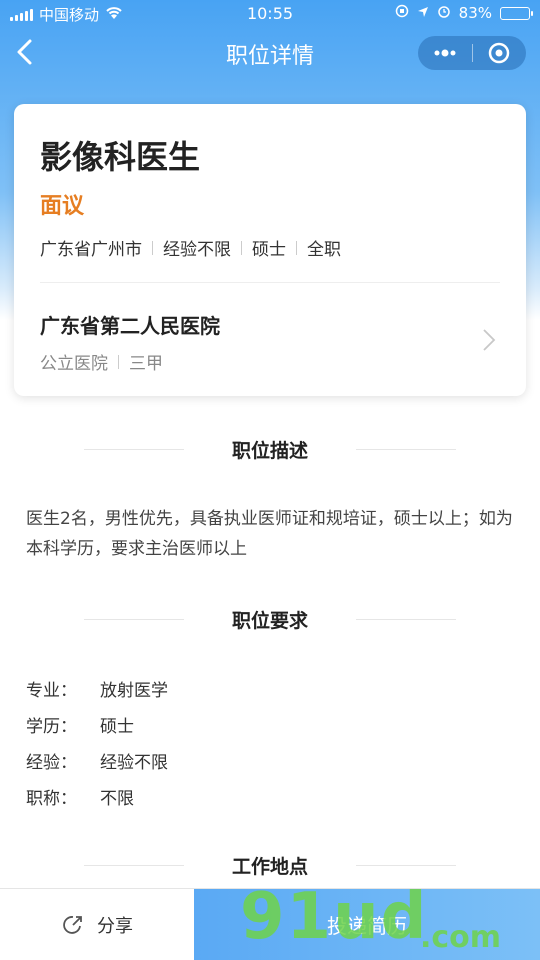 The width and height of the screenshot is (540, 960). I want to click on hospital-tag-type: 公立医院, so click(74, 364).